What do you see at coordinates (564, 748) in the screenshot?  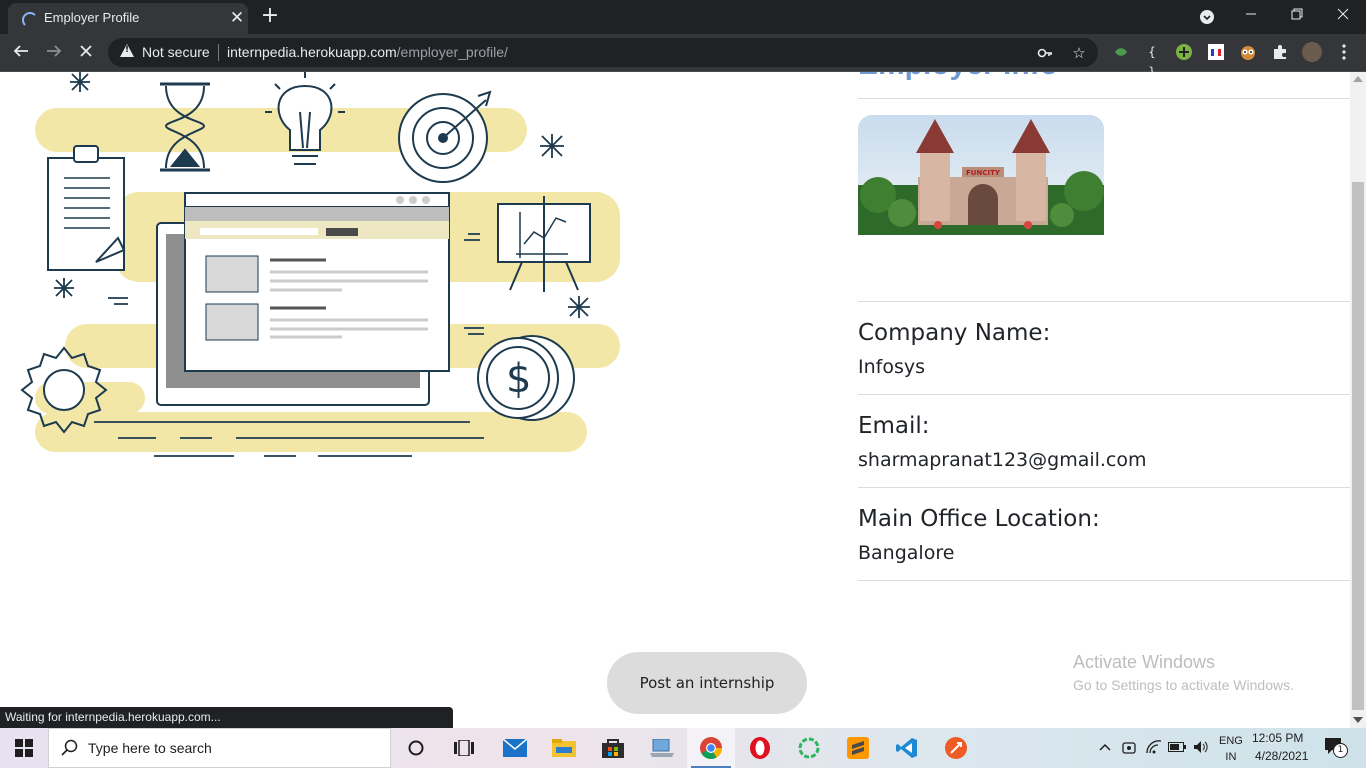 I see `file-explorer-icon` at bounding box center [564, 748].